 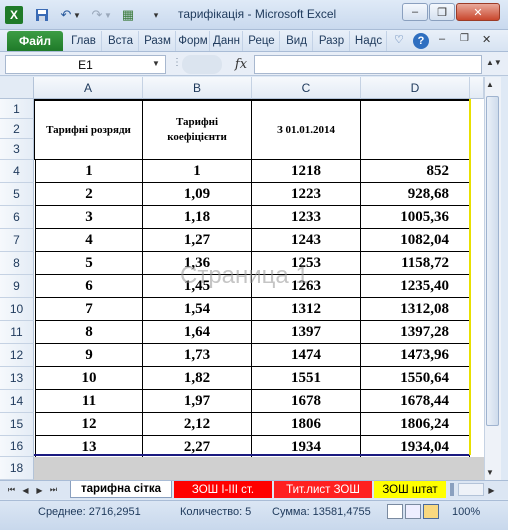 What do you see at coordinates (306, 378) in the screenshot?
I see `cell-salary-2014: 1551` at bounding box center [306, 378].